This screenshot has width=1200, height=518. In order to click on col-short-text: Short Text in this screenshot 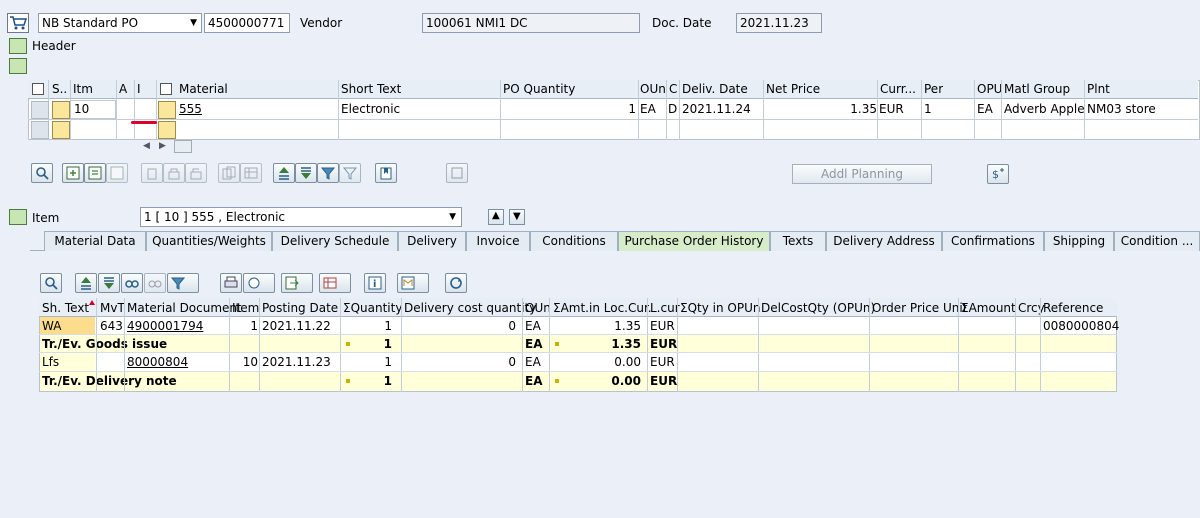, I will do `click(371, 89)`.